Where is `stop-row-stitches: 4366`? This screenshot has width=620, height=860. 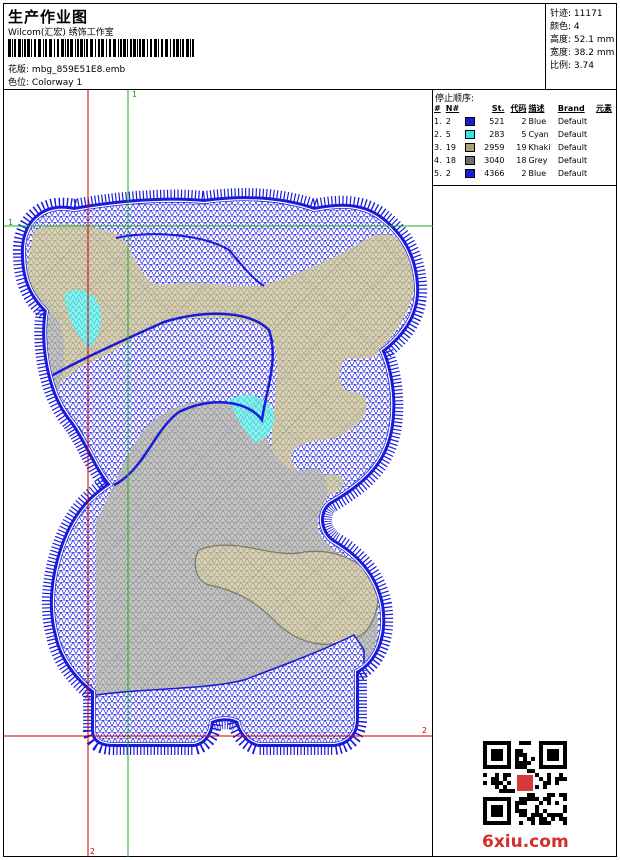
stop-row-stitches: 4366 is located at coordinates (494, 173).